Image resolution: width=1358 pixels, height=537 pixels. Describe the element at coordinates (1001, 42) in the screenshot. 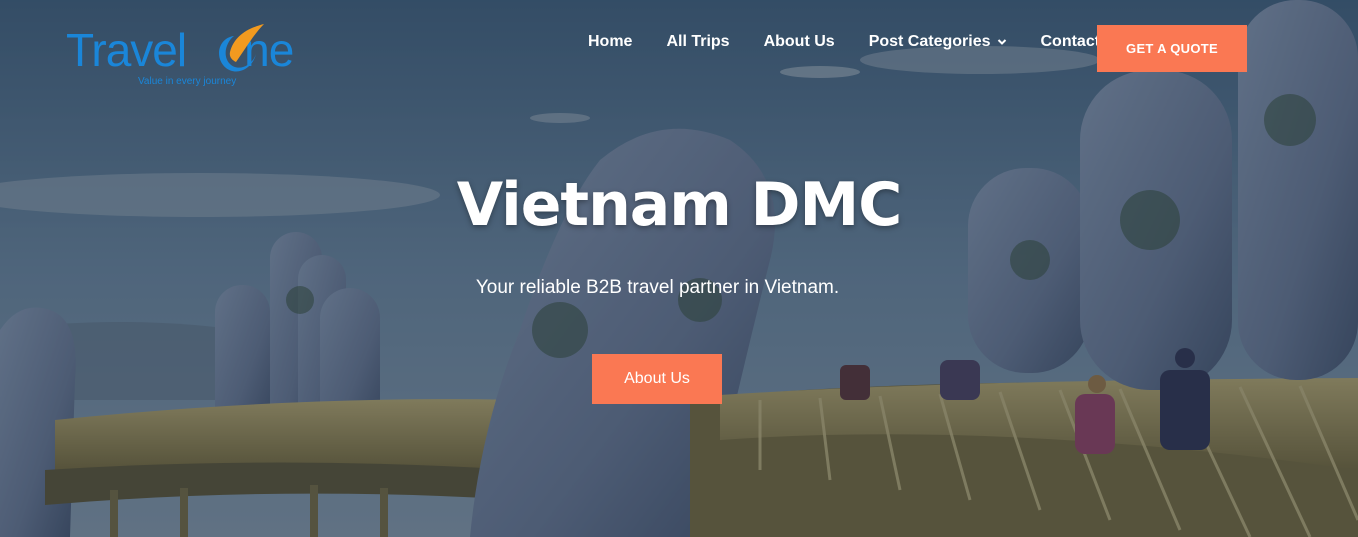

I see `chevron-down-icon` at that location.